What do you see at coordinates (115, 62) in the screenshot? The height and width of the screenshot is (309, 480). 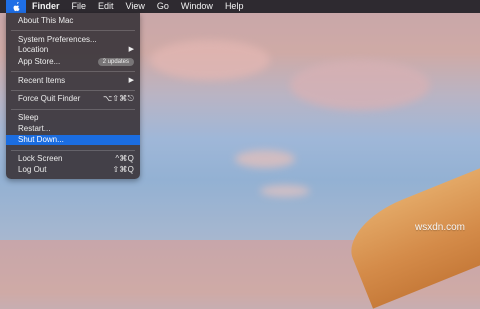 I see `updates-badge: 2 updates` at bounding box center [115, 62].